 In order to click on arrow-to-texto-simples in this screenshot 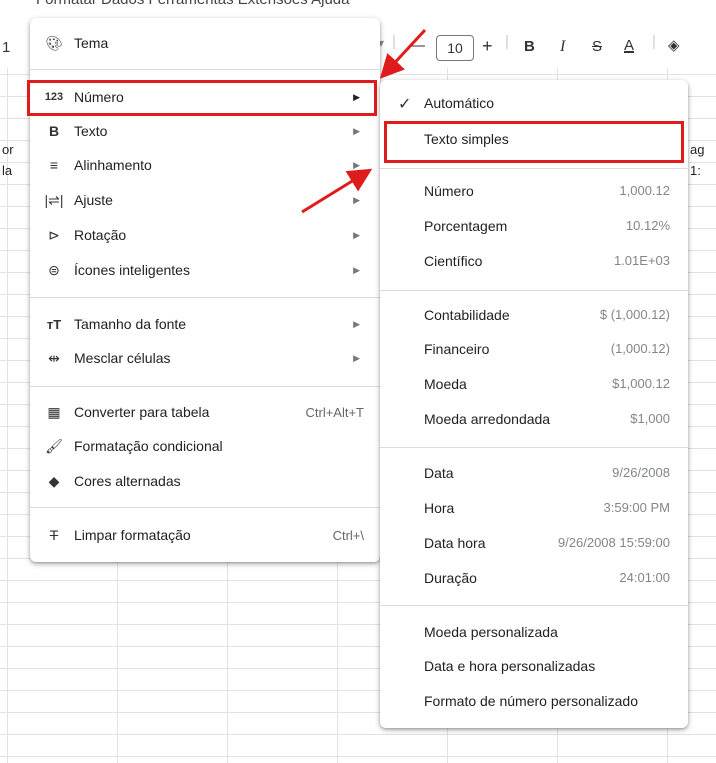, I will do `click(337, 191)`.